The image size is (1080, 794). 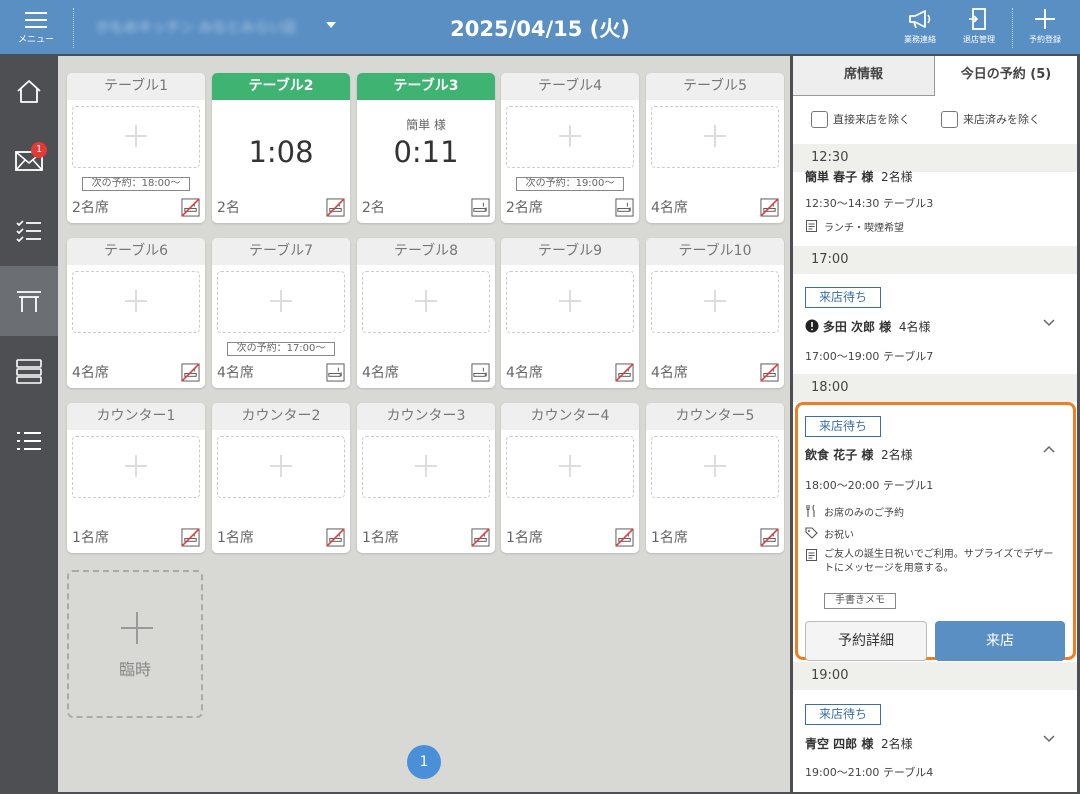 I want to click on handwritten-memo-button: 手書きメモ, so click(x=860, y=601).